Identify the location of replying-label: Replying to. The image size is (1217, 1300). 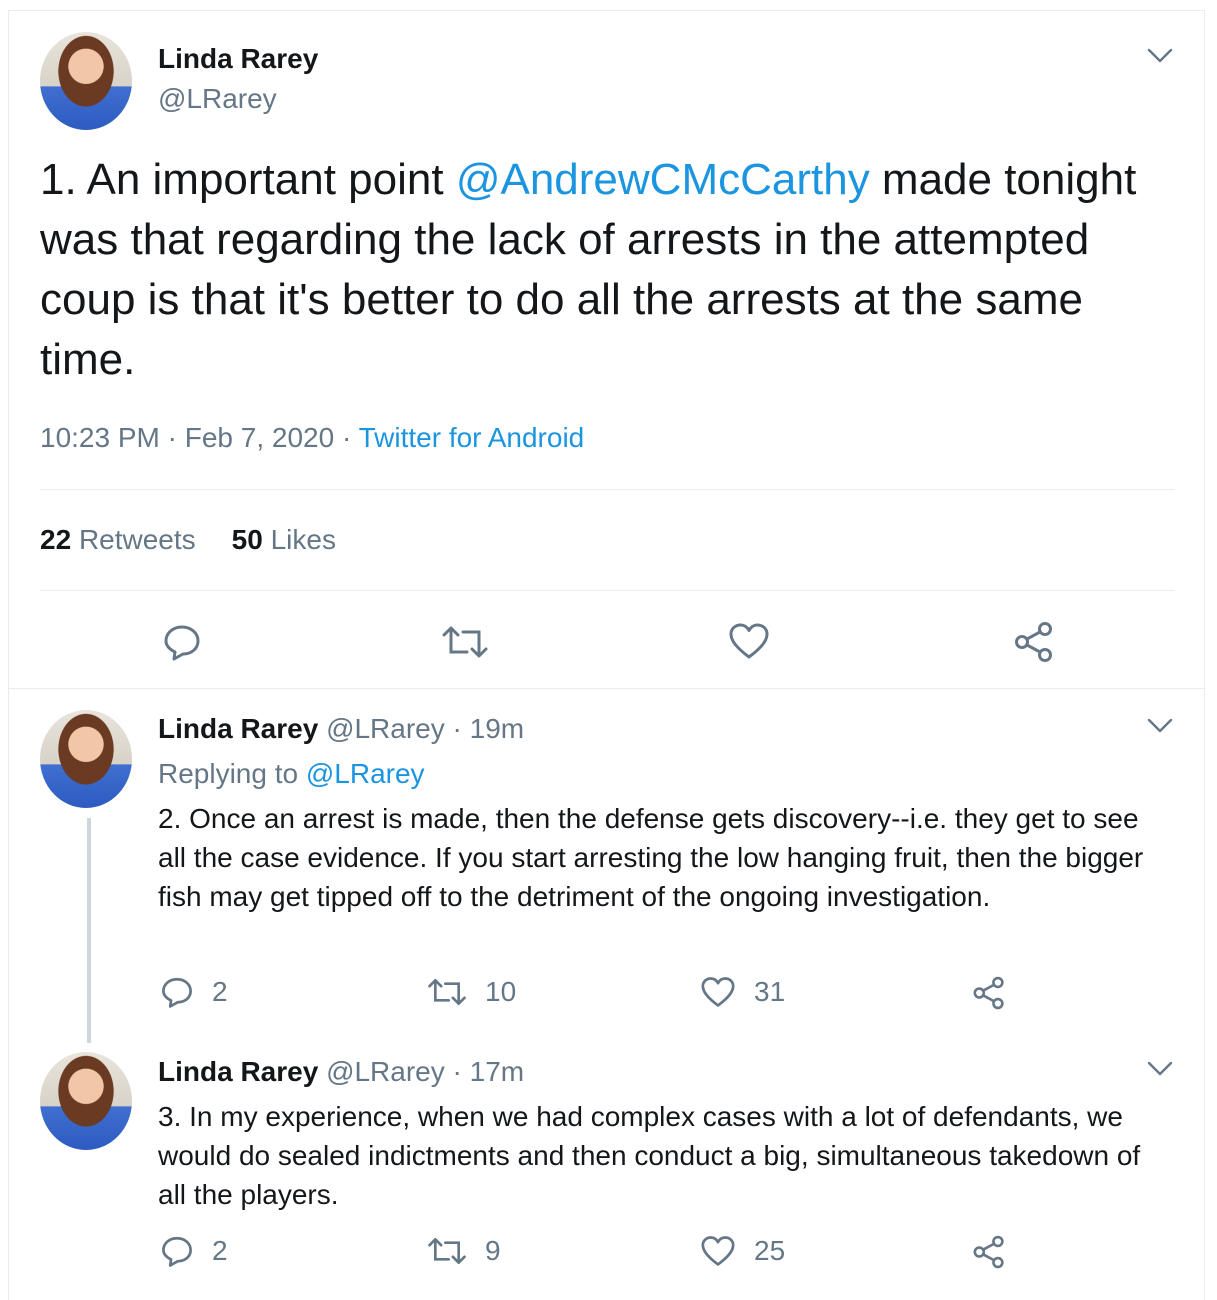
(232, 773).